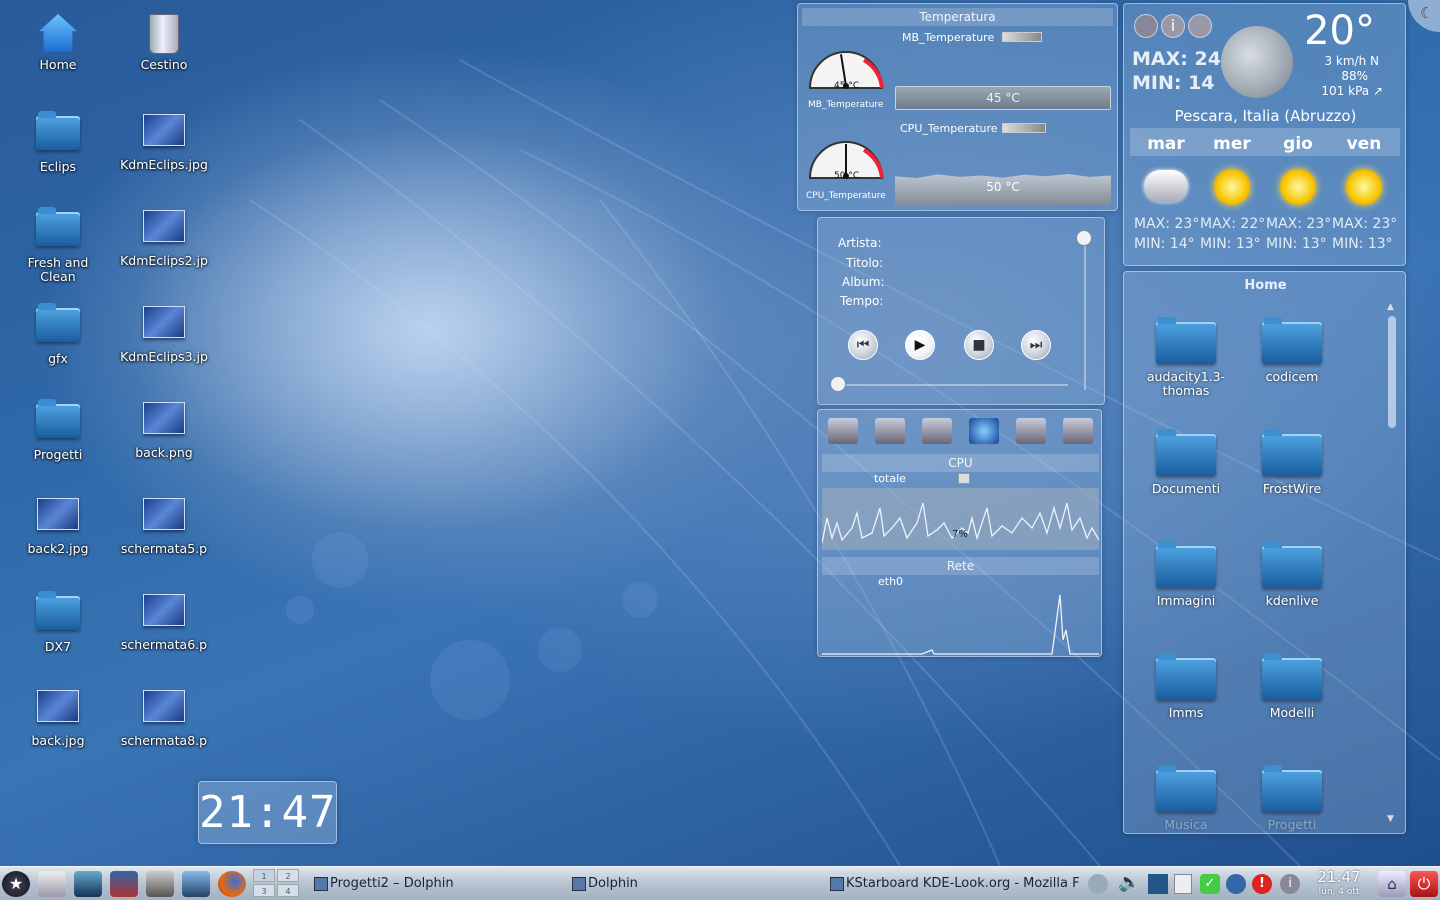  Describe the element at coordinates (1390, 819) in the screenshot. I see `scroll-down-icon: ▼` at that location.